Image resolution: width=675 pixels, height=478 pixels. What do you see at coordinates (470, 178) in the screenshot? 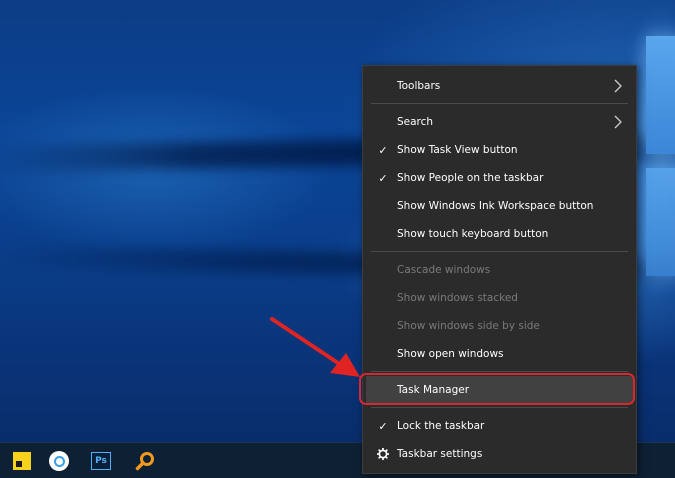
I see `menu-item-label: Show People on the taskbar` at bounding box center [470, 178].